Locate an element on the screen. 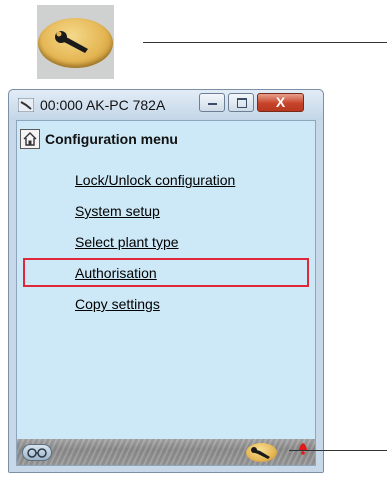 The image size is (387, 480). alarm-bell-icon is located at coordinates (303, 449).